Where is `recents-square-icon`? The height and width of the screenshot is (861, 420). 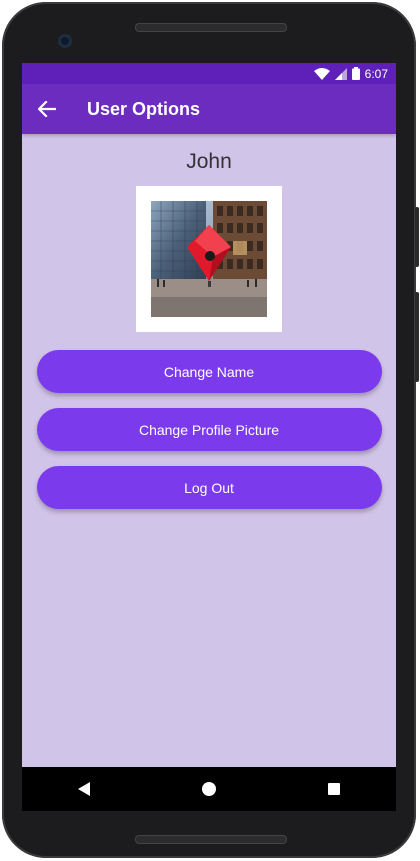 recents-square-icon is located at coordinates (333, 789).